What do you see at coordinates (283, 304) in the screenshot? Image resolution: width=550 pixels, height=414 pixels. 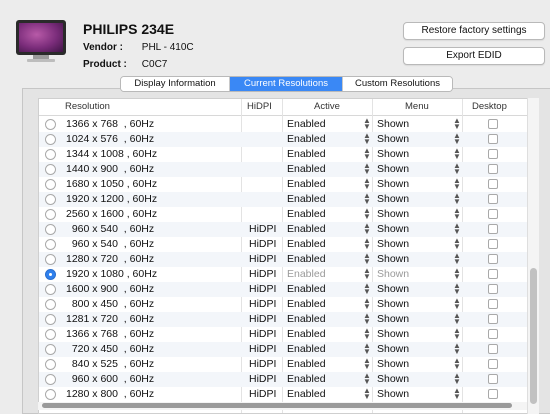 I see `table-row: 800 x 450 , 60Hz HiDPI Enabled ▲ ▼ Shown ▲ ▼` at bounding box center [283, 304].